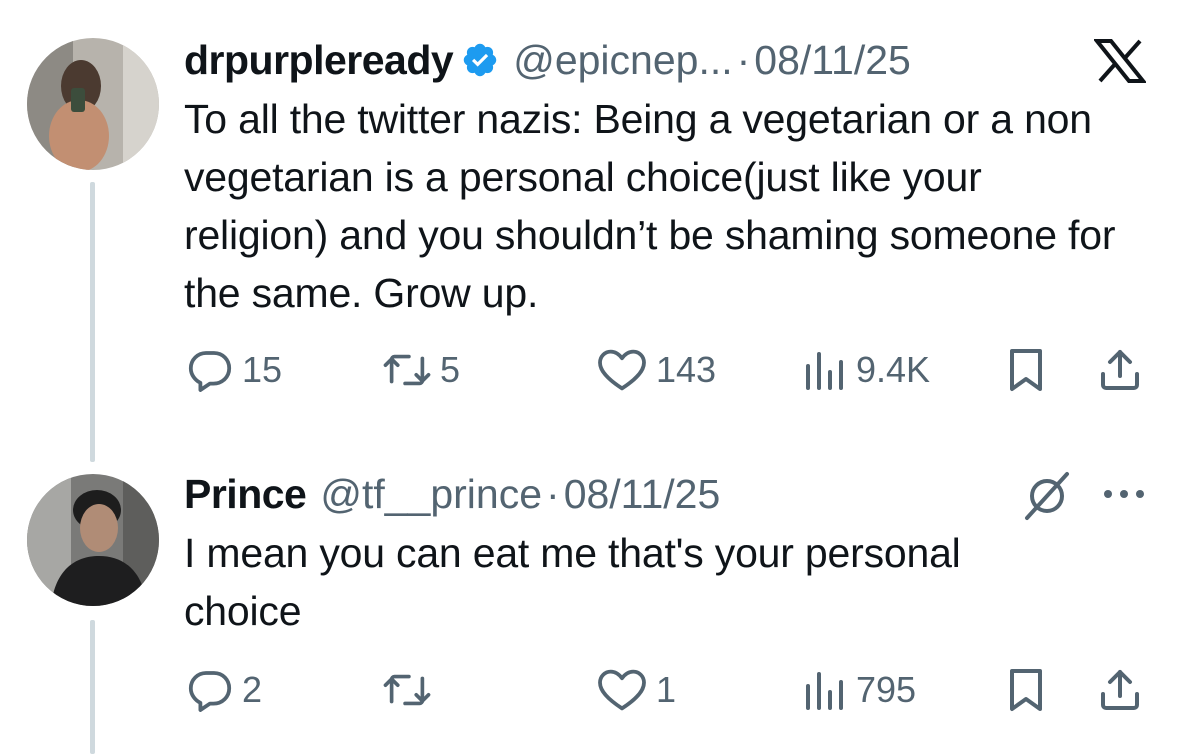 The width and height of the screenshot is (1179, 754). What do you see at coordinates (666, 689) in the screenshot?
I see `like-count: 1` at bounding box center [666, 689].